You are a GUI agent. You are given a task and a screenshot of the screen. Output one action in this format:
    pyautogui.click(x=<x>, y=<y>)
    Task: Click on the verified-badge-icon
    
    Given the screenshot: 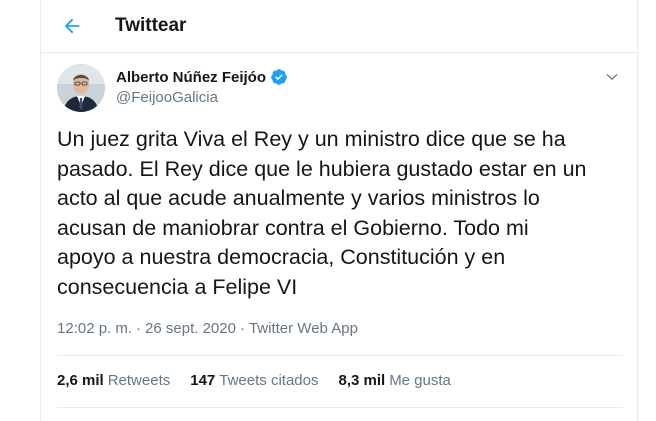 What is the action you would take?
    pyautogui.click(x=279, y=77)
    